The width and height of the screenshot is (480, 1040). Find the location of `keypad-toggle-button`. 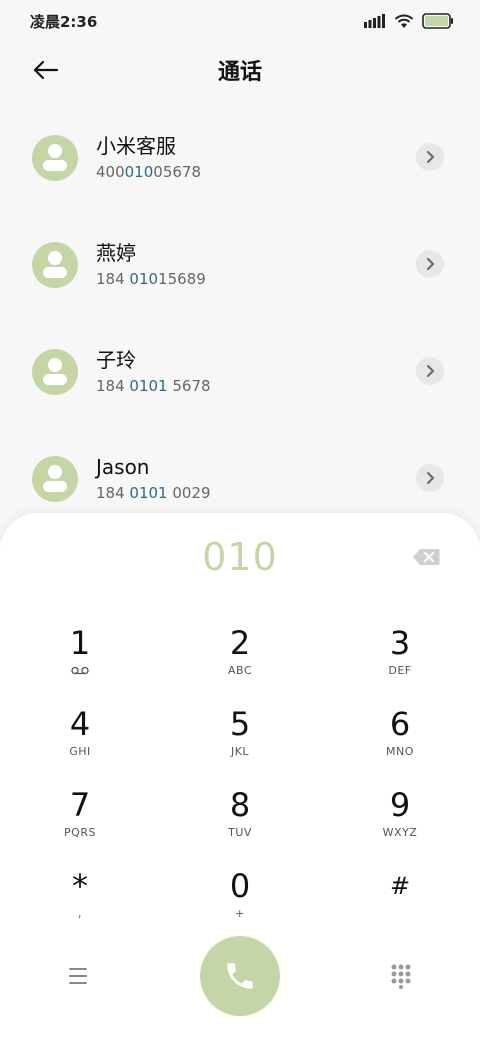

keypad-toggle-button is located at coordinates (402, 976).